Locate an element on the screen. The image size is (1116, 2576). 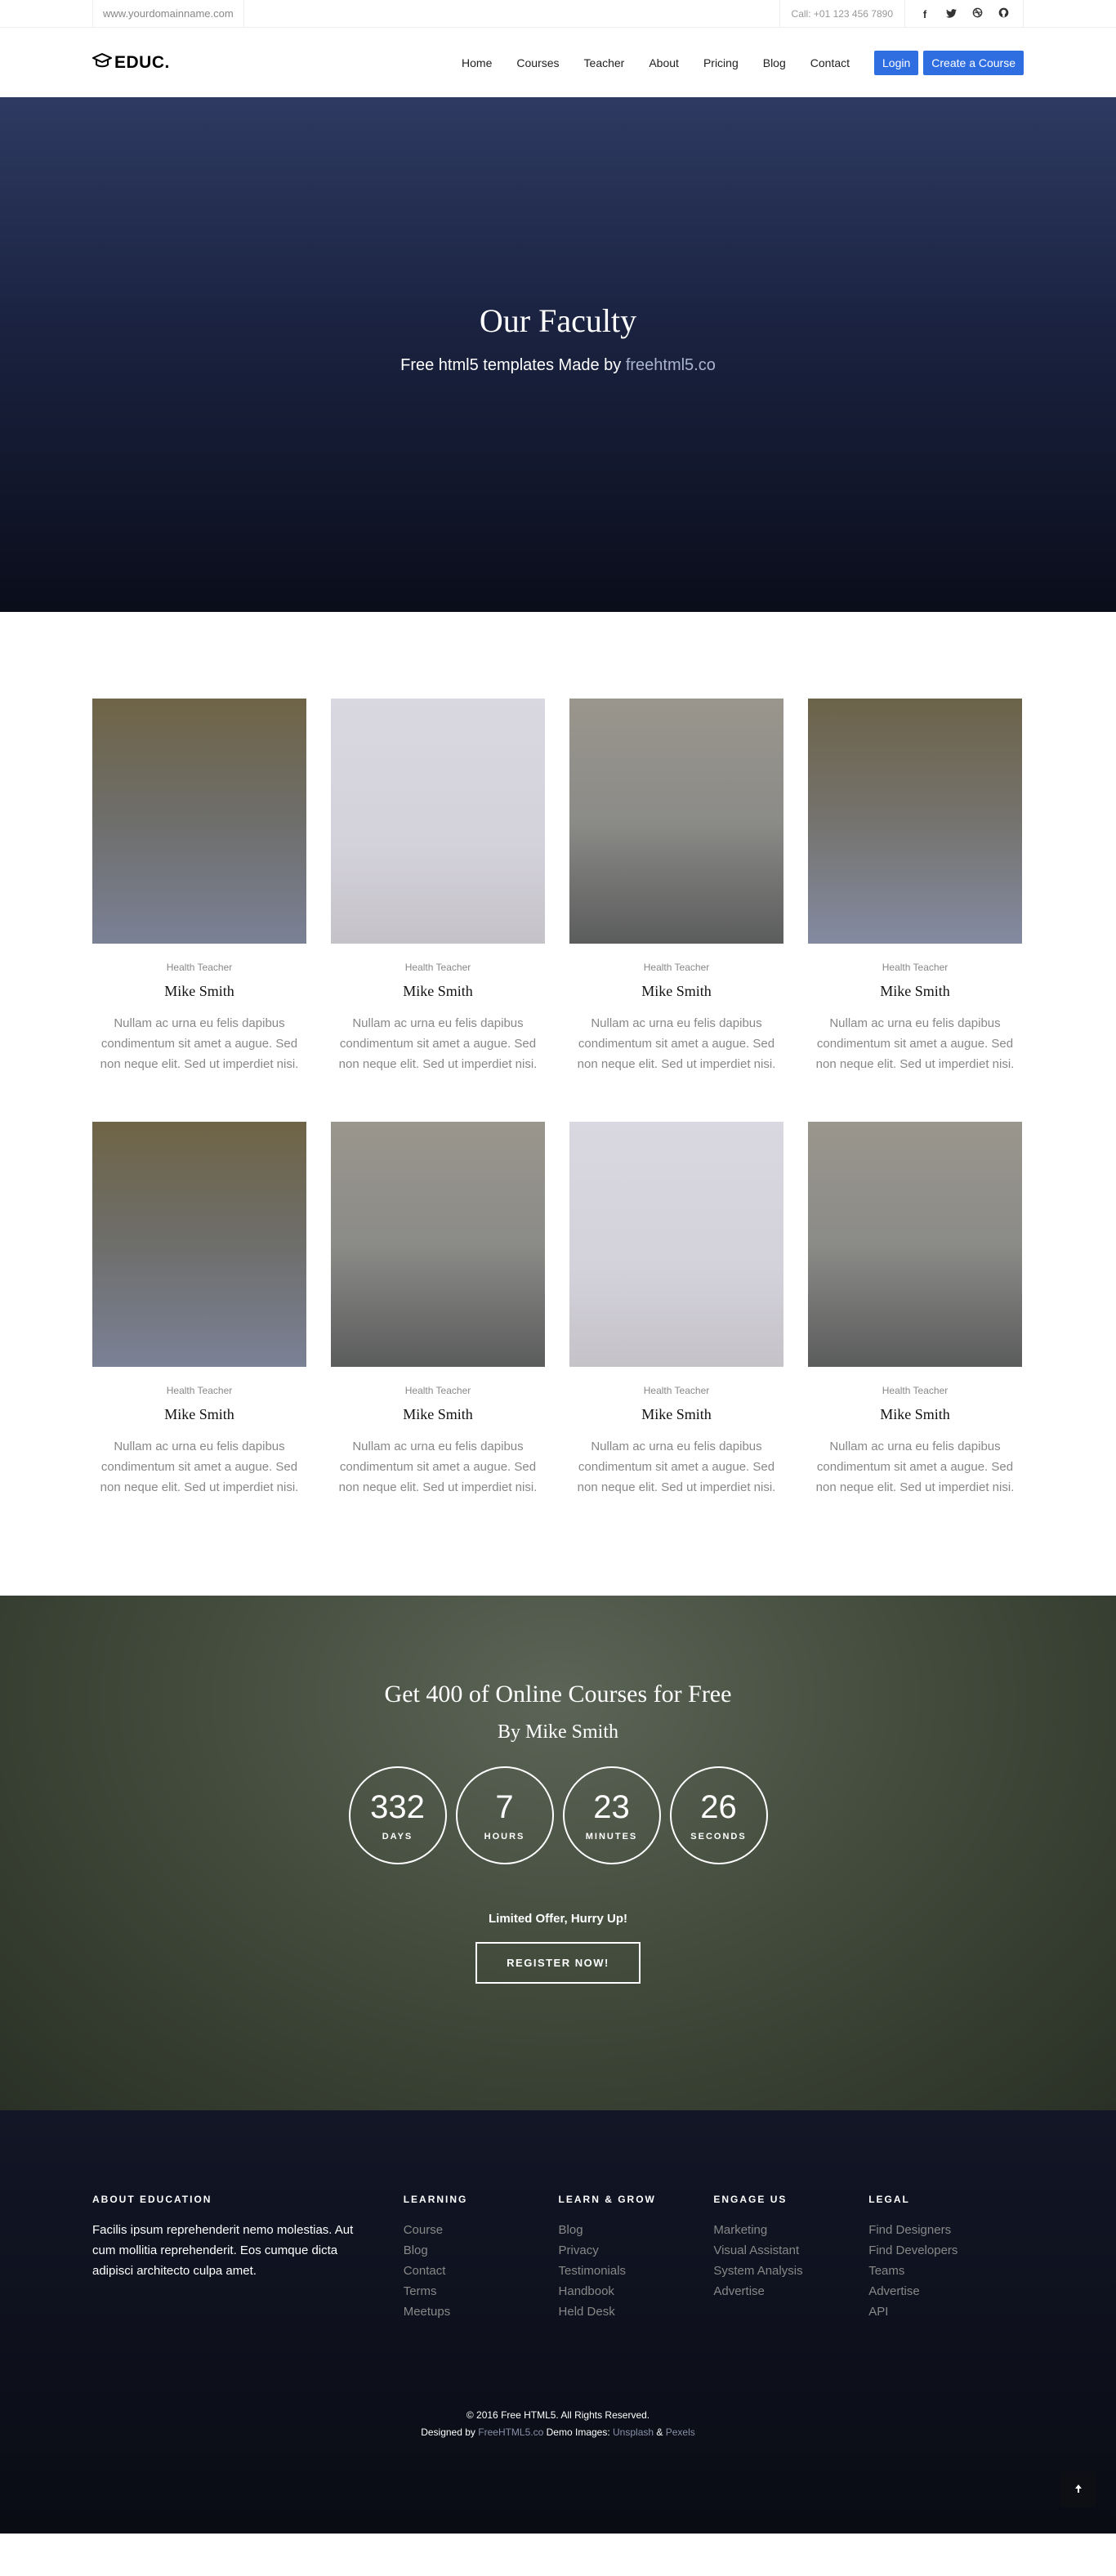
nav-contact: Contact is located at coordinates (830, 63).